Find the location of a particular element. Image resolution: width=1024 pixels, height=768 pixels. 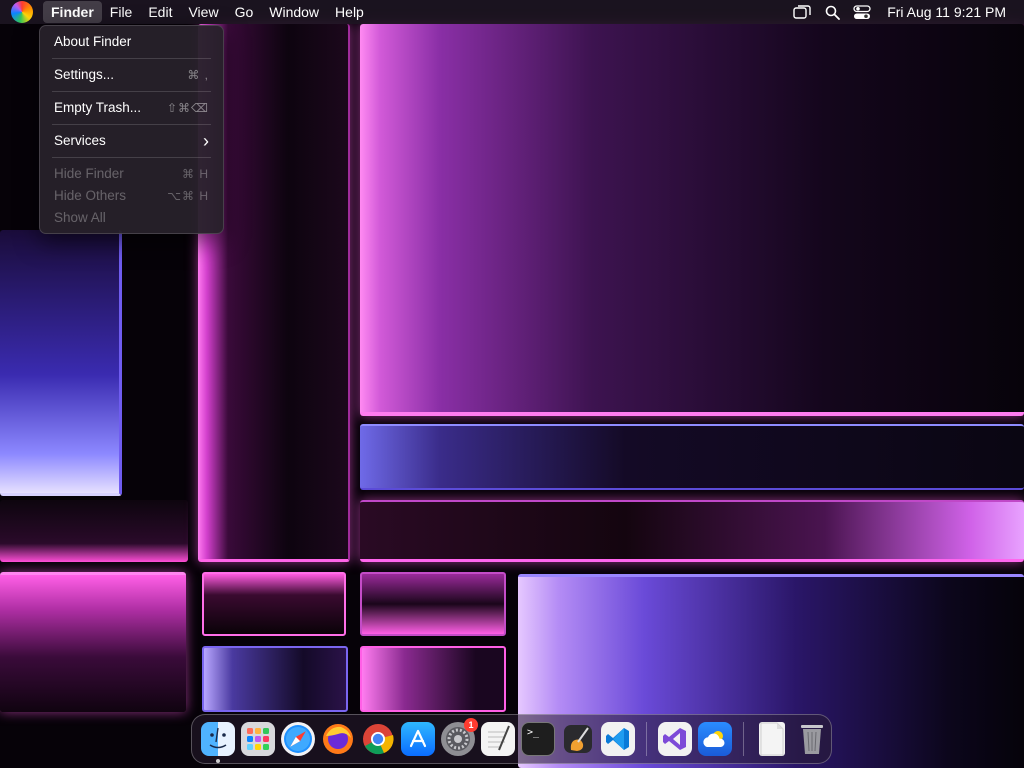

menu-finder: Finder is located at coordinates (72, 12).